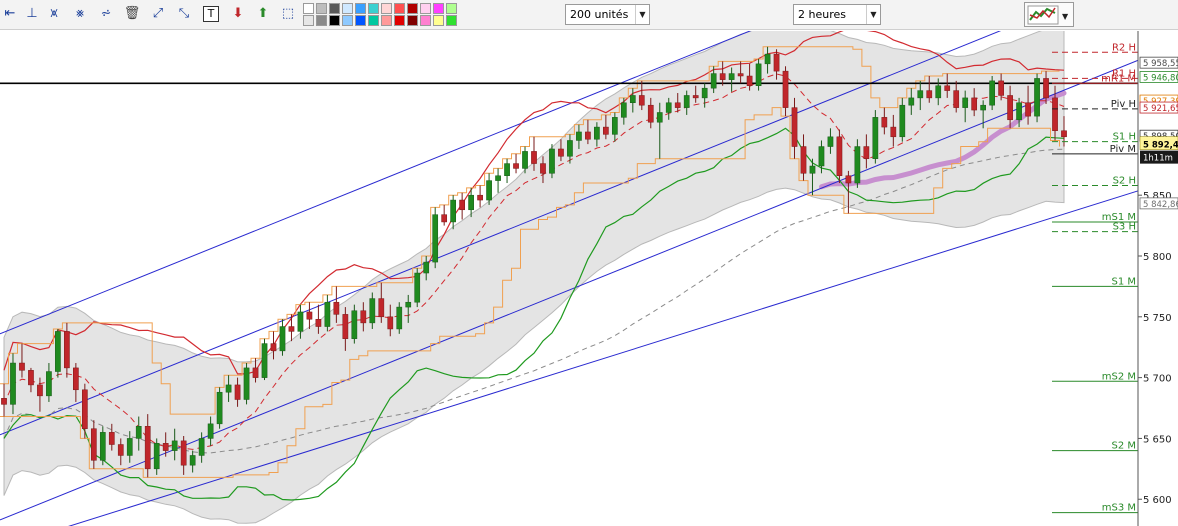 The height and width of the screenshot is (526, 1178). What do you see at coordinates (80, 14) in the screenshot?
I see `fan-icon: ⨳` at bounding box center [80, 14].